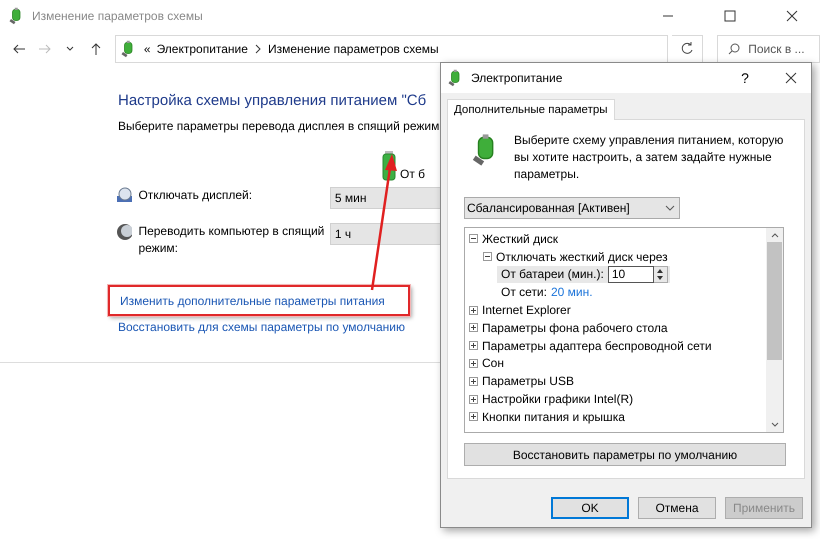 Image resolution: width=820 pixels, height=539 pixels. I want to click on setting-row: От сети: 20 мин., so click(546, 292).